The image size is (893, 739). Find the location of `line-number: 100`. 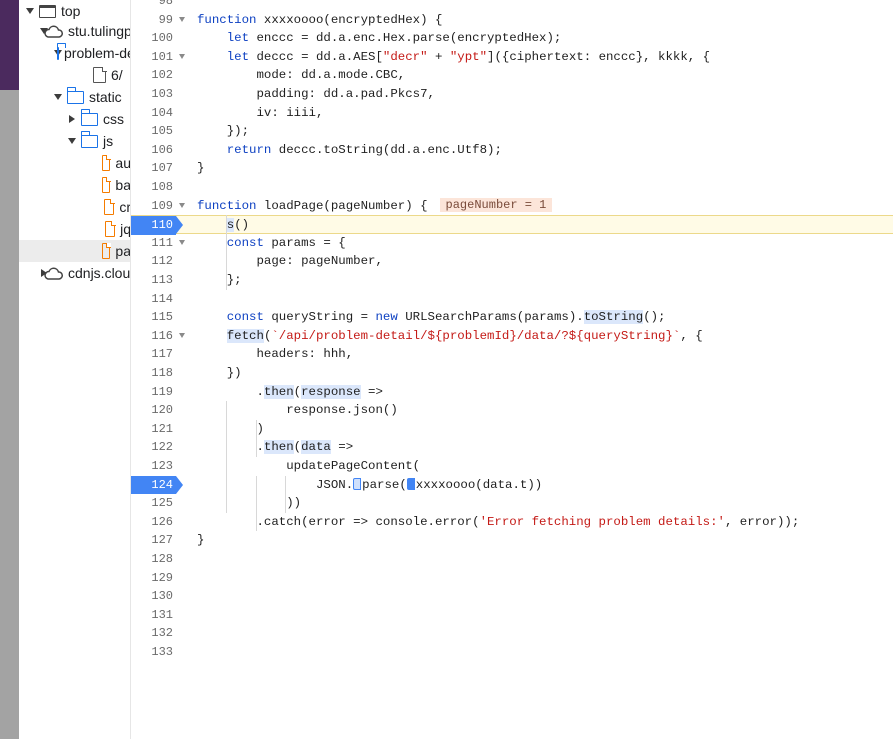

line-number: 100 is located at coordinates (153, 38).